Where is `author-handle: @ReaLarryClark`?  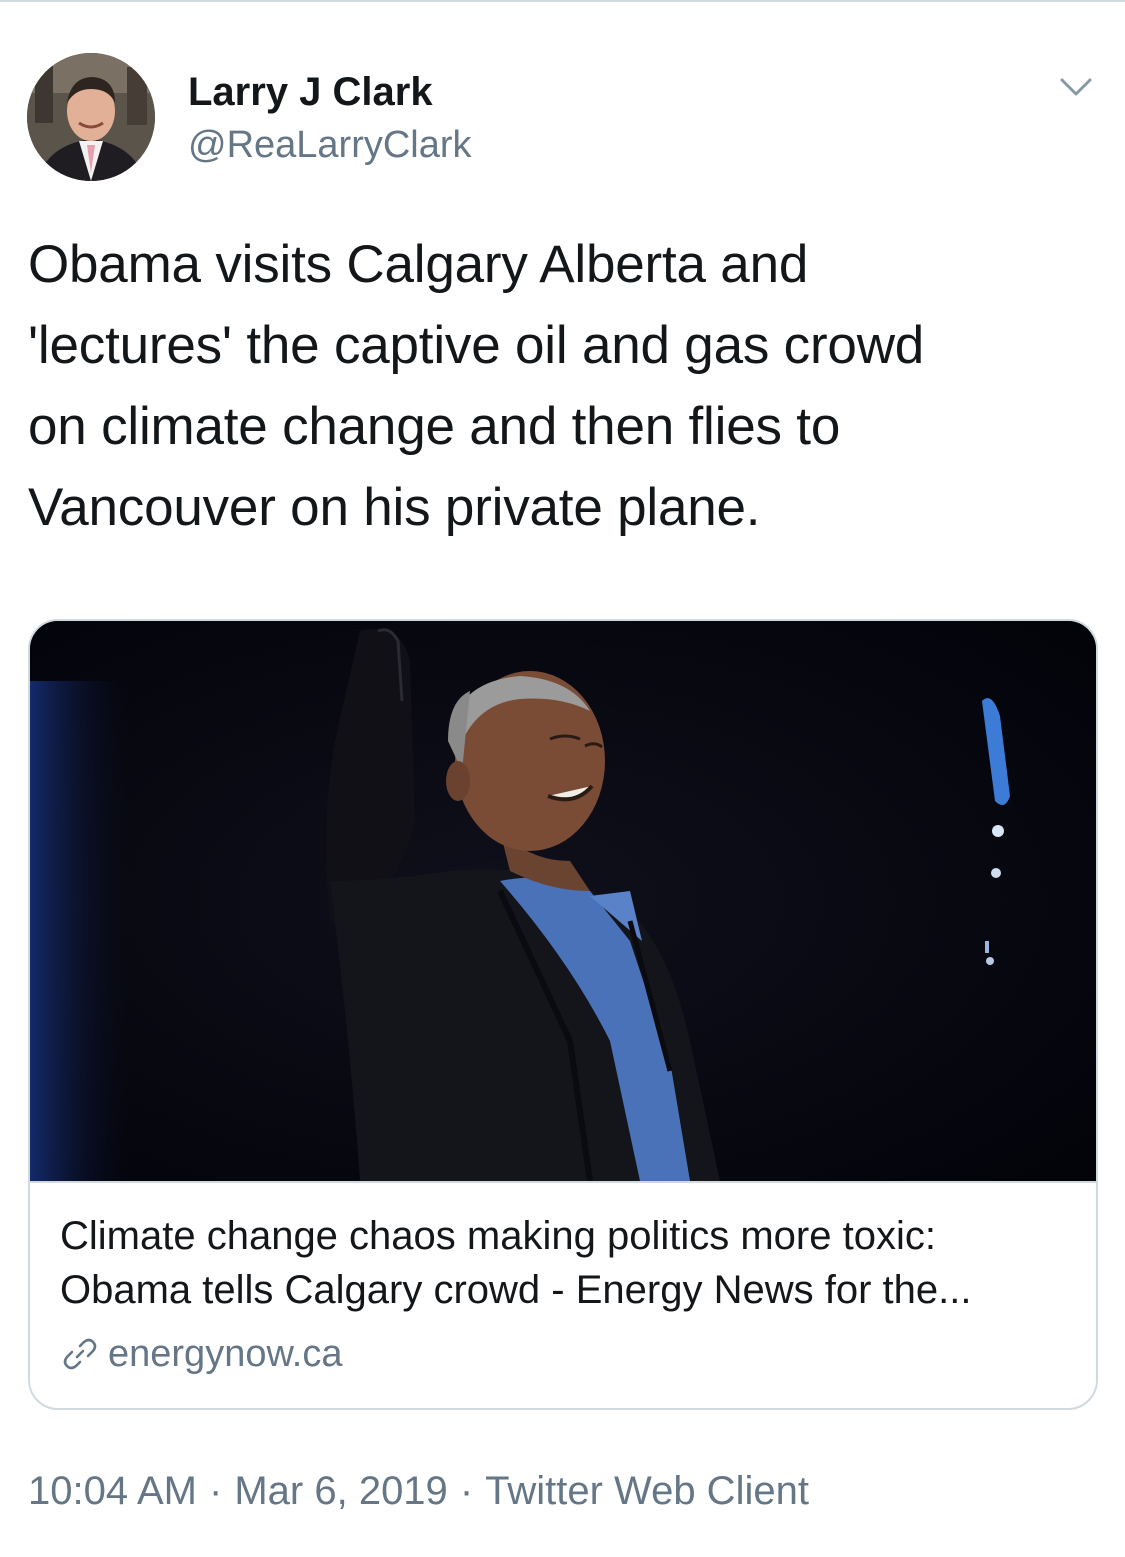 author-handle: @ReaLarryClark is located at coordinates (330, 145).